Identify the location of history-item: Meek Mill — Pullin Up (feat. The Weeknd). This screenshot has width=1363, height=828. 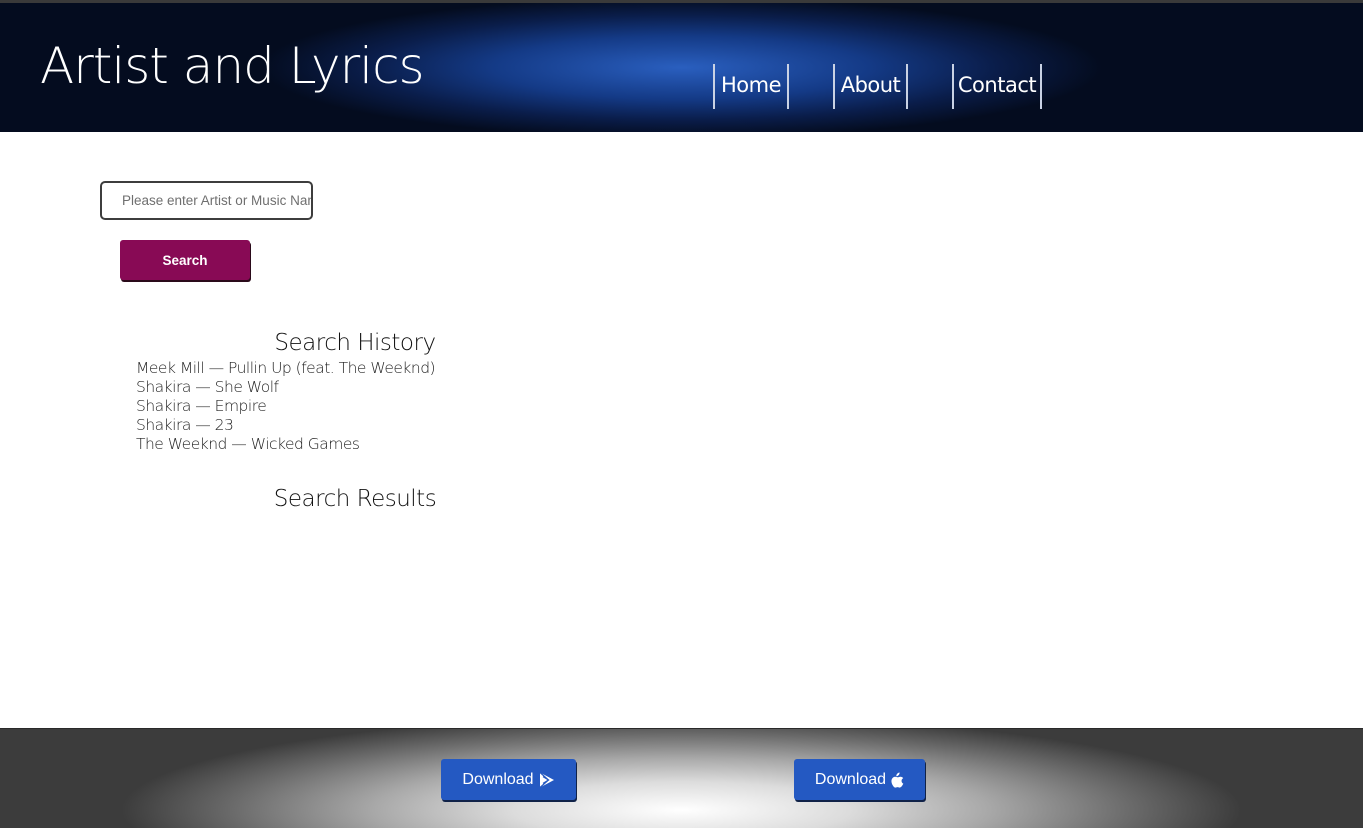
(286, 368).